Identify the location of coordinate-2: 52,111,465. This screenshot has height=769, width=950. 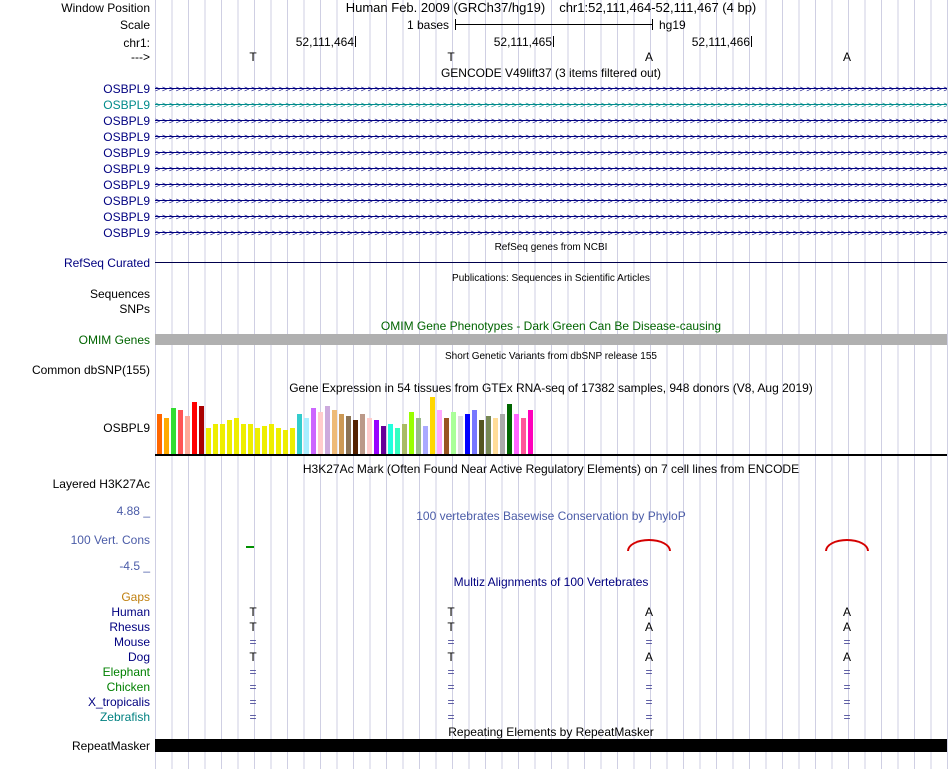
(522, 42).